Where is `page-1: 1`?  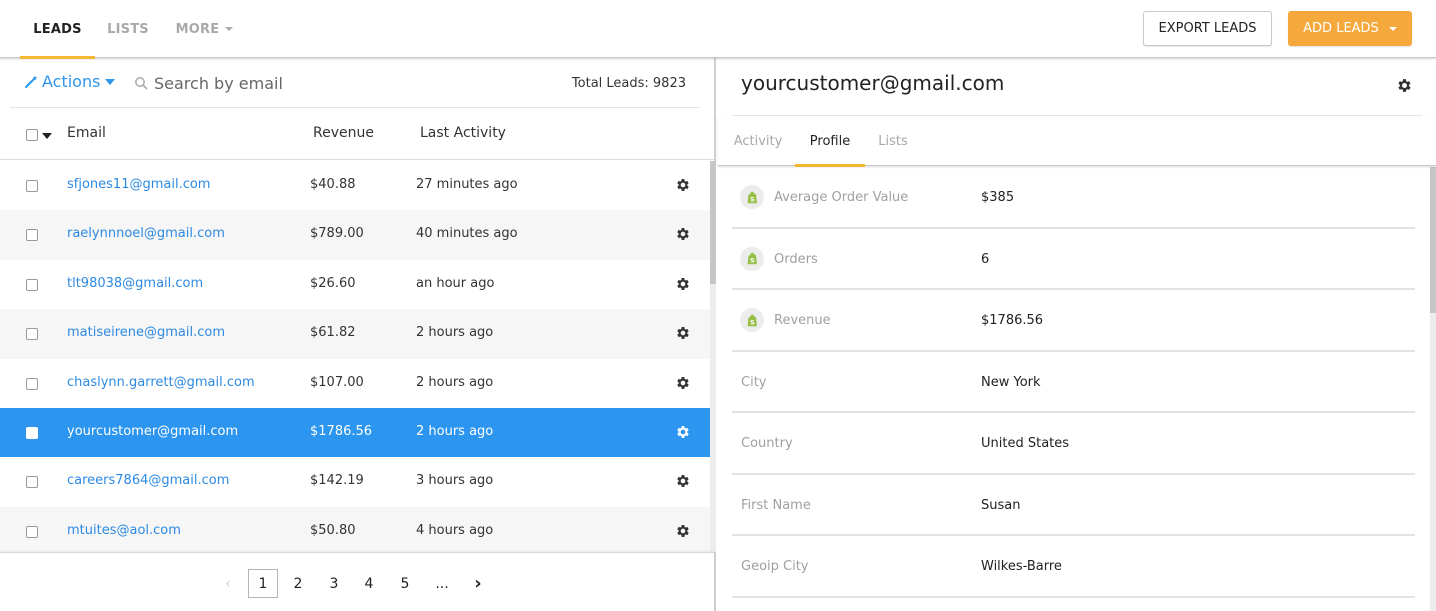 page-1: 1 is located at coordinates (263, 583).